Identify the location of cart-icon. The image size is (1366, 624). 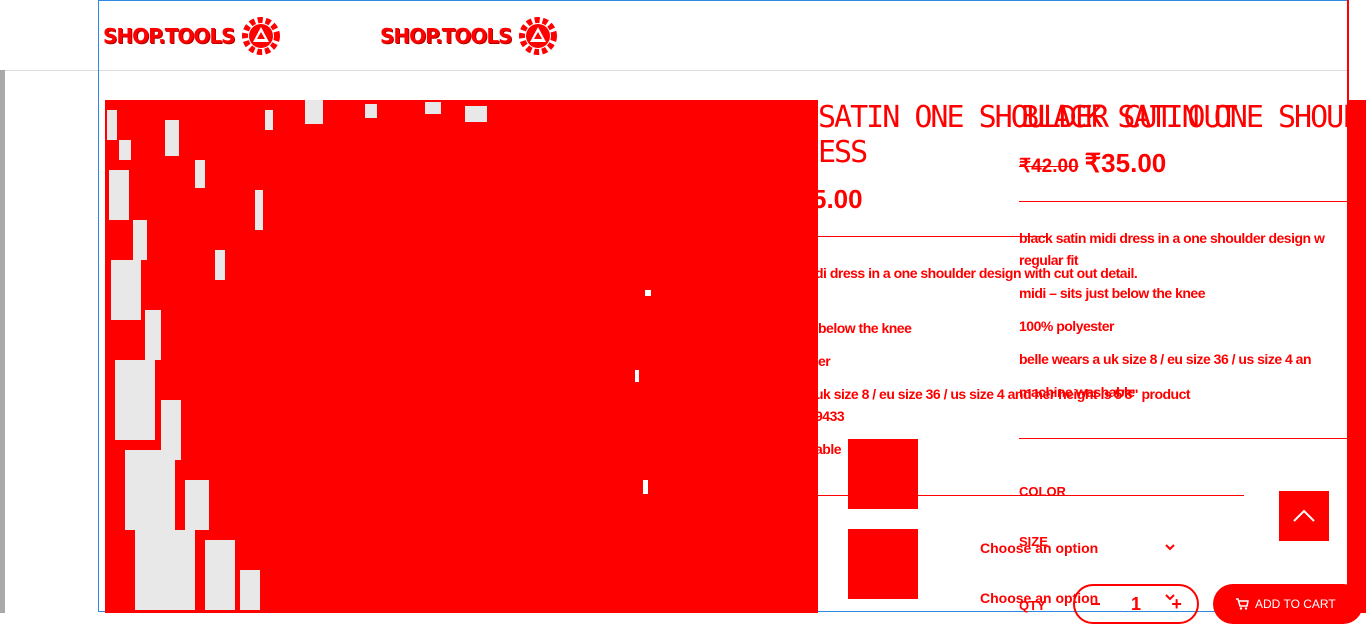
(1242, 604).